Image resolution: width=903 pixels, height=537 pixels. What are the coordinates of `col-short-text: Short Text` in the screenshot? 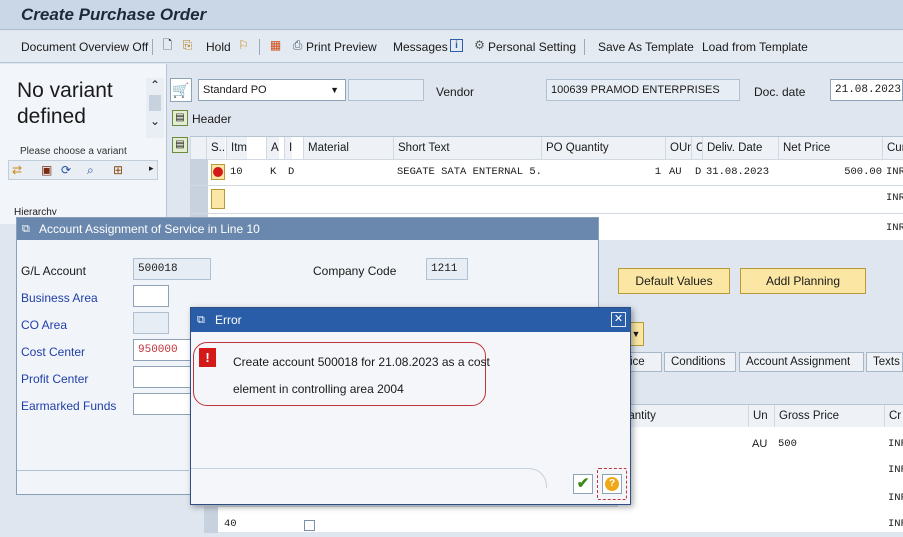 It's located at (467, 148).